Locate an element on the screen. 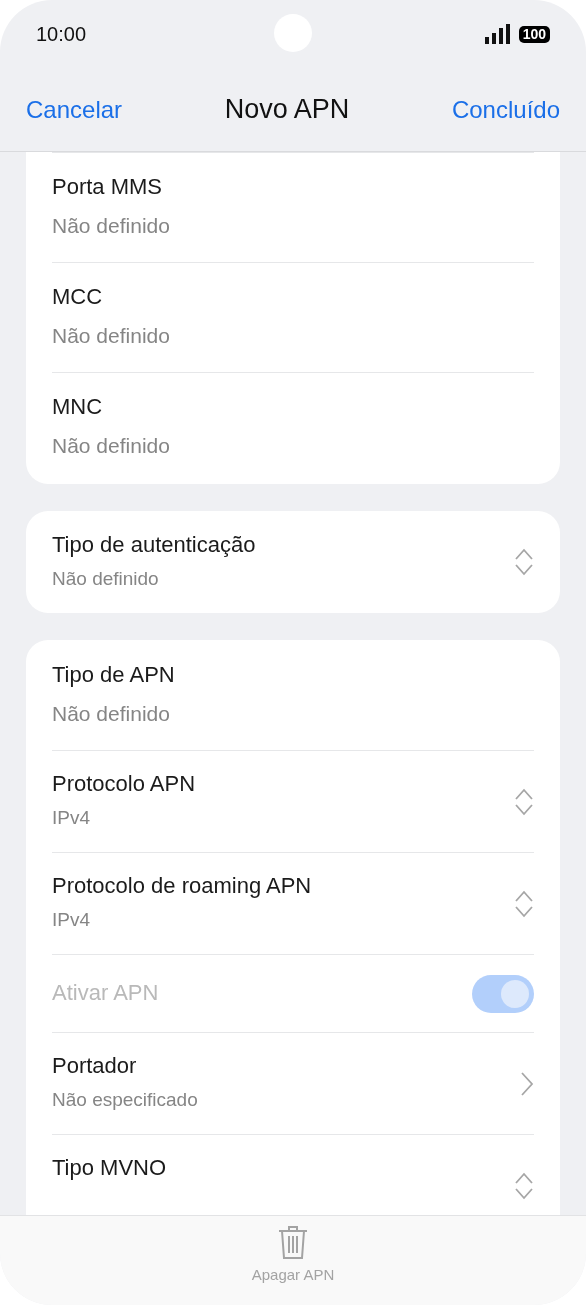 This screenshot has width=586, height=1305. screen-title: Novo APN is located at coordinates (287, 110).